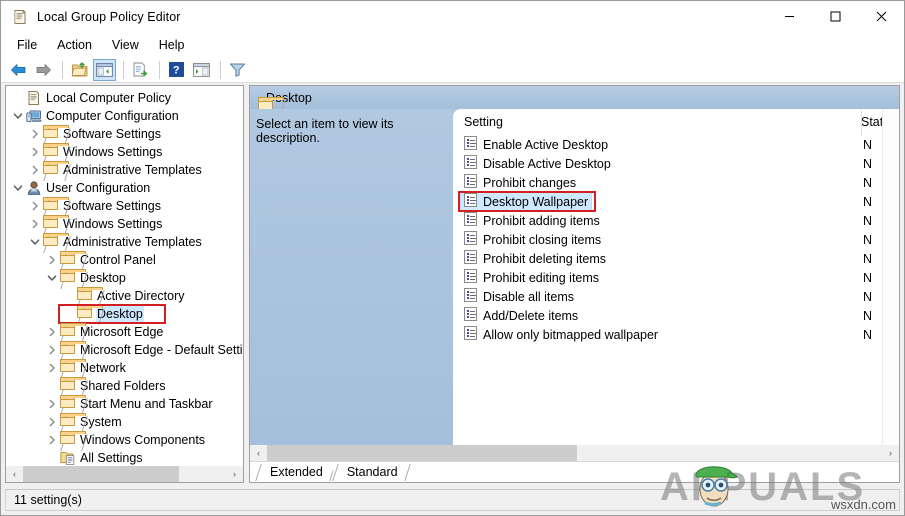  I want to click on settings-row: Prohibit closing items N, so click(676, 239).